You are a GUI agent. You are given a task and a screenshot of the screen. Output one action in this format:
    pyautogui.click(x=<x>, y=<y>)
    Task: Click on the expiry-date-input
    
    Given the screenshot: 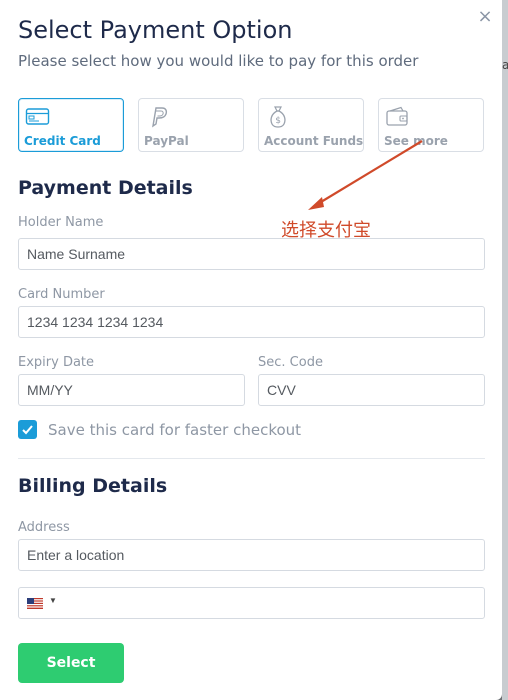 What is the action you would take?
    pyautogui.click(x=131, y=390)
    